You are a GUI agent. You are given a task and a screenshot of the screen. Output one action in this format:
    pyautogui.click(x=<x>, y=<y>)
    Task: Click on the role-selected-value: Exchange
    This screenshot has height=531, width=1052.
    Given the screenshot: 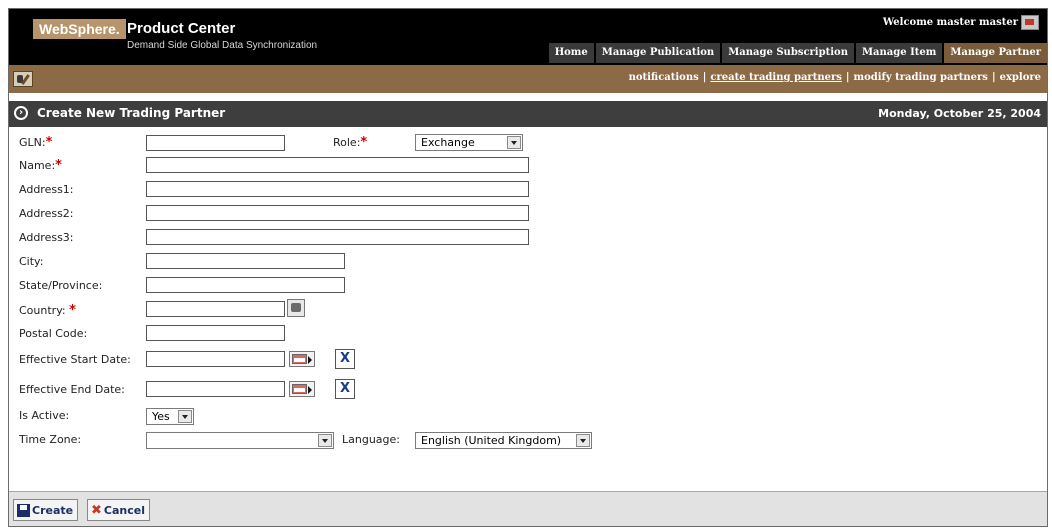 What is the action you would take?
    pyautogui.click(x=448, y=142)
    